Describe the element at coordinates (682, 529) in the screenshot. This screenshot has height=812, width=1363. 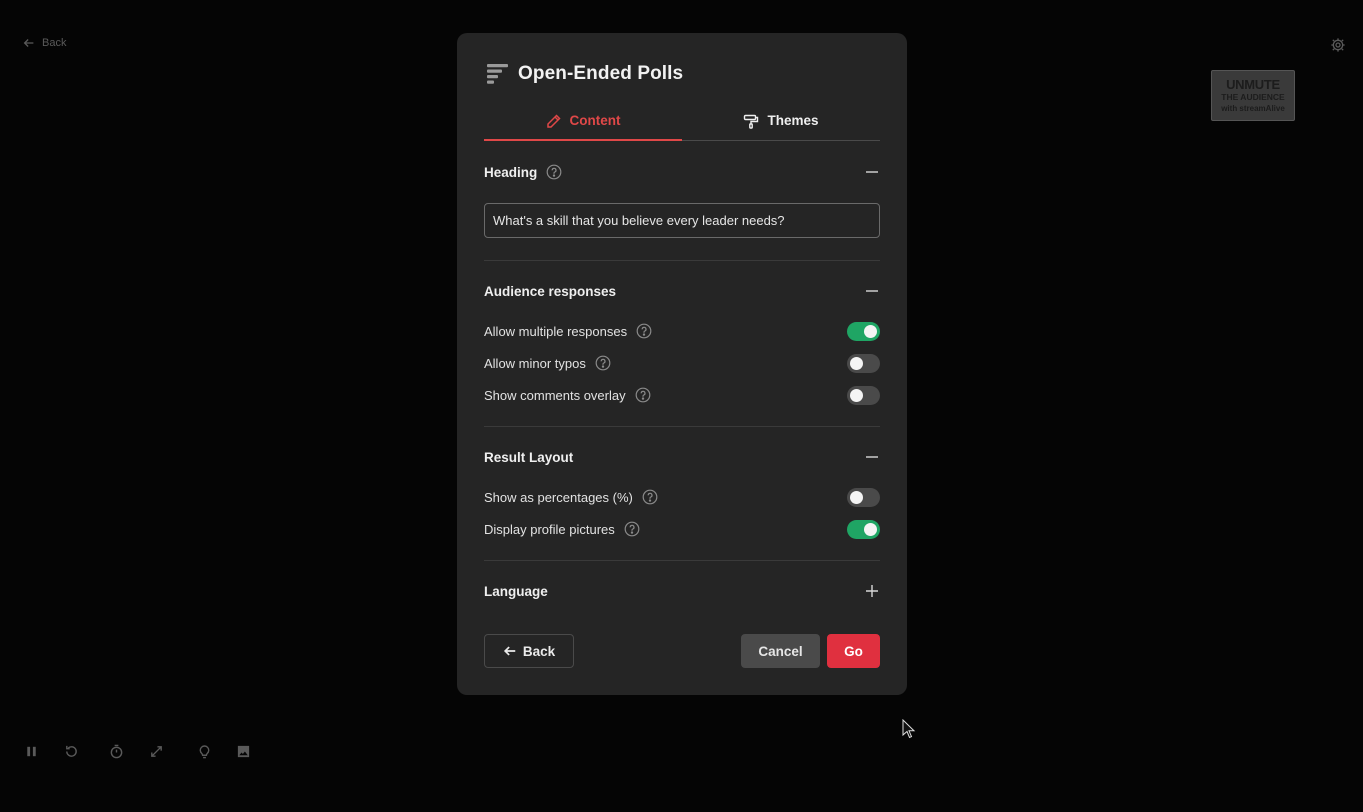
I see `option-display-profile-pictures: Display profile pictures` at that location.